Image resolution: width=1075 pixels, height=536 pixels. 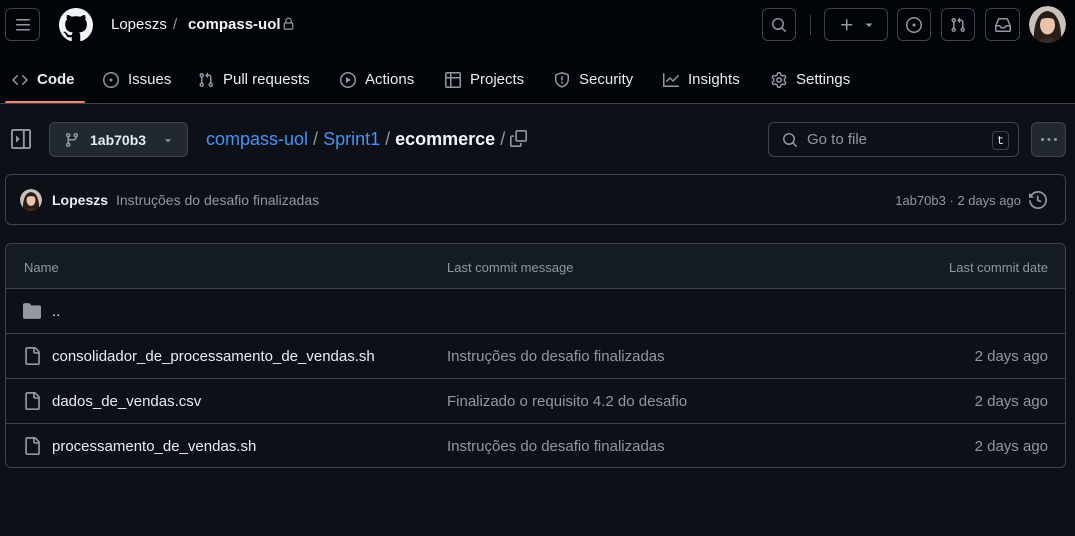 What do you see at coordinates (856, 24) in the screenshot?
I see `create-new-button` at bounding box center [856, 24].